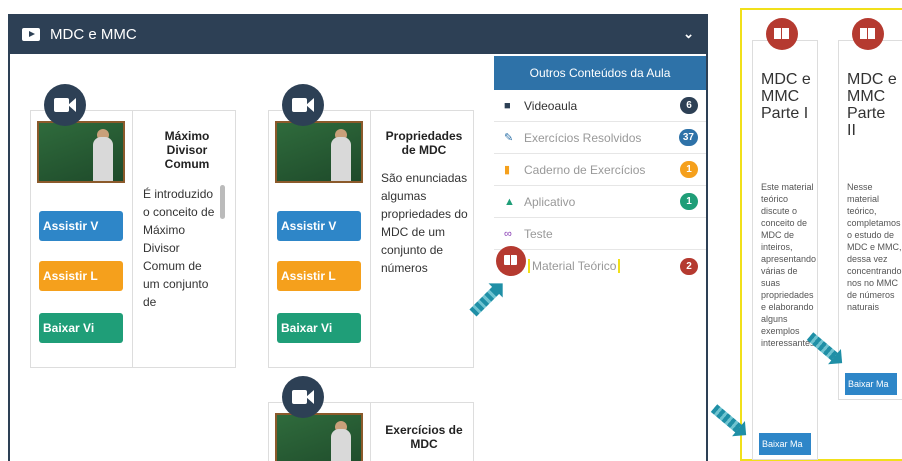 Image resolution: width=902 pixels, height=461 pixels. Describe the element at coordinates (507, 170) in the screenshot. I see `notebook-icon: ▮` at that location.